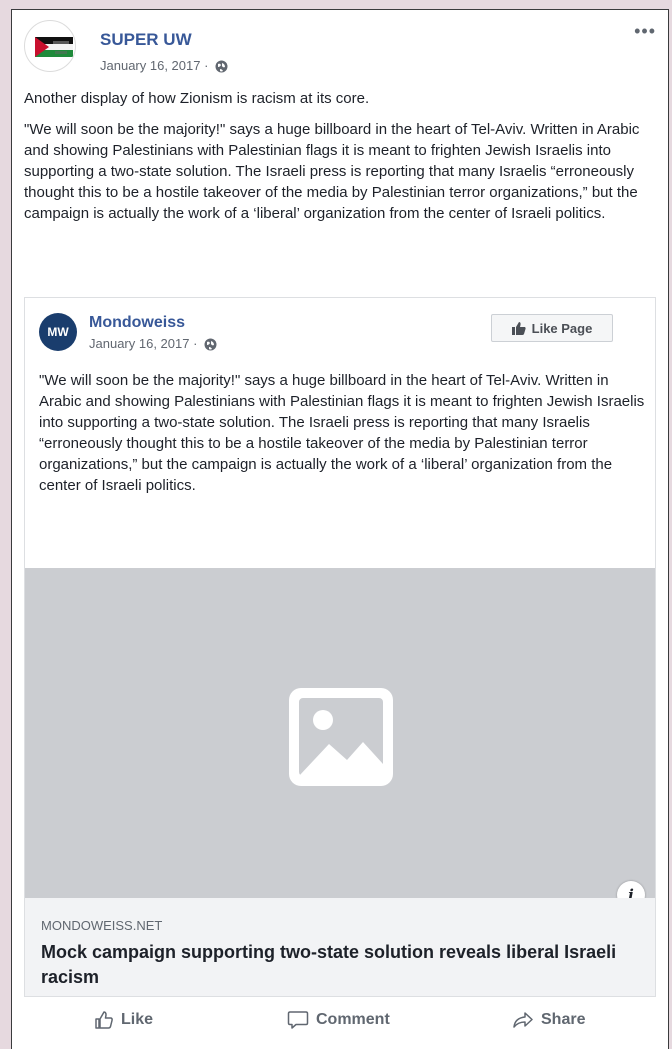  Describe the element at coordinates (137, 1019) in the screenshot. I see `like-label: Like` at that location.